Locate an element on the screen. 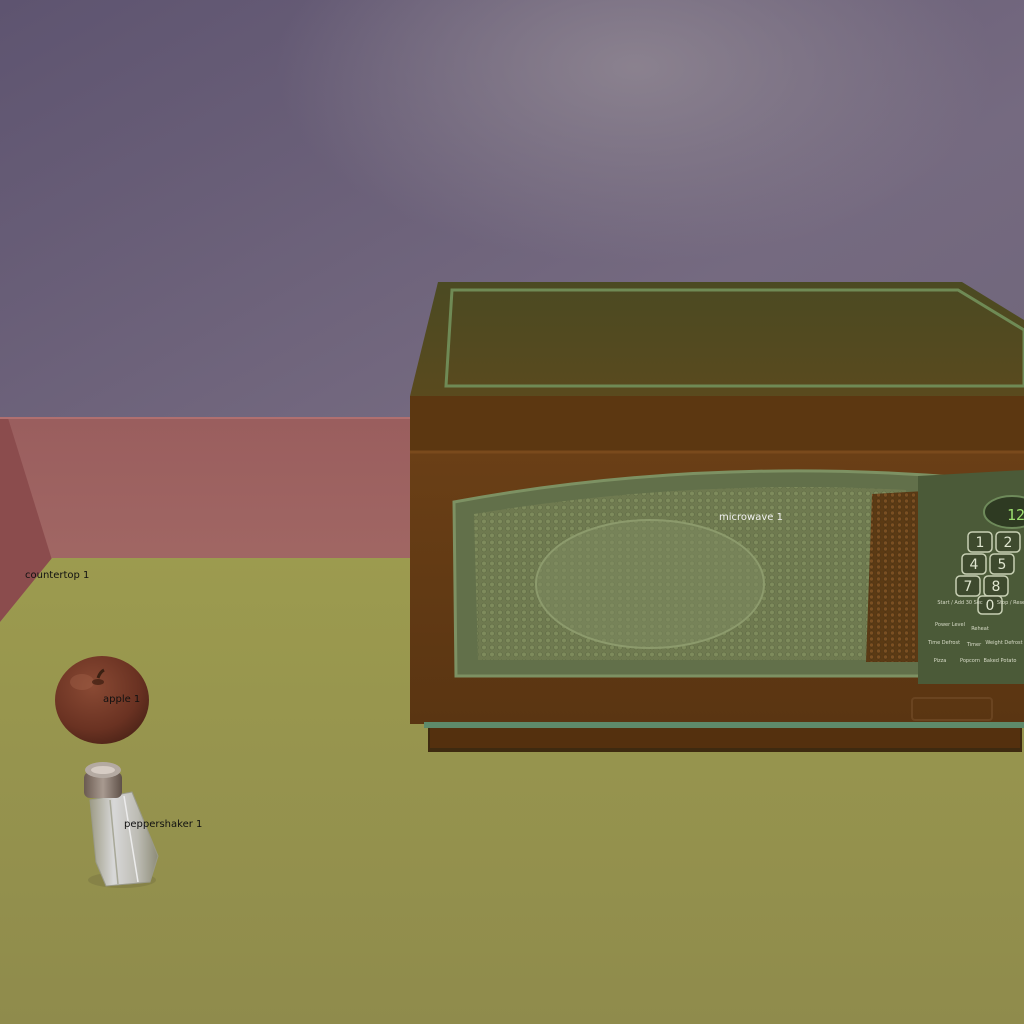 The width and height of the screenshot is (1024, 1024). control-button-label: Timer is located at coordinates (974, 645).